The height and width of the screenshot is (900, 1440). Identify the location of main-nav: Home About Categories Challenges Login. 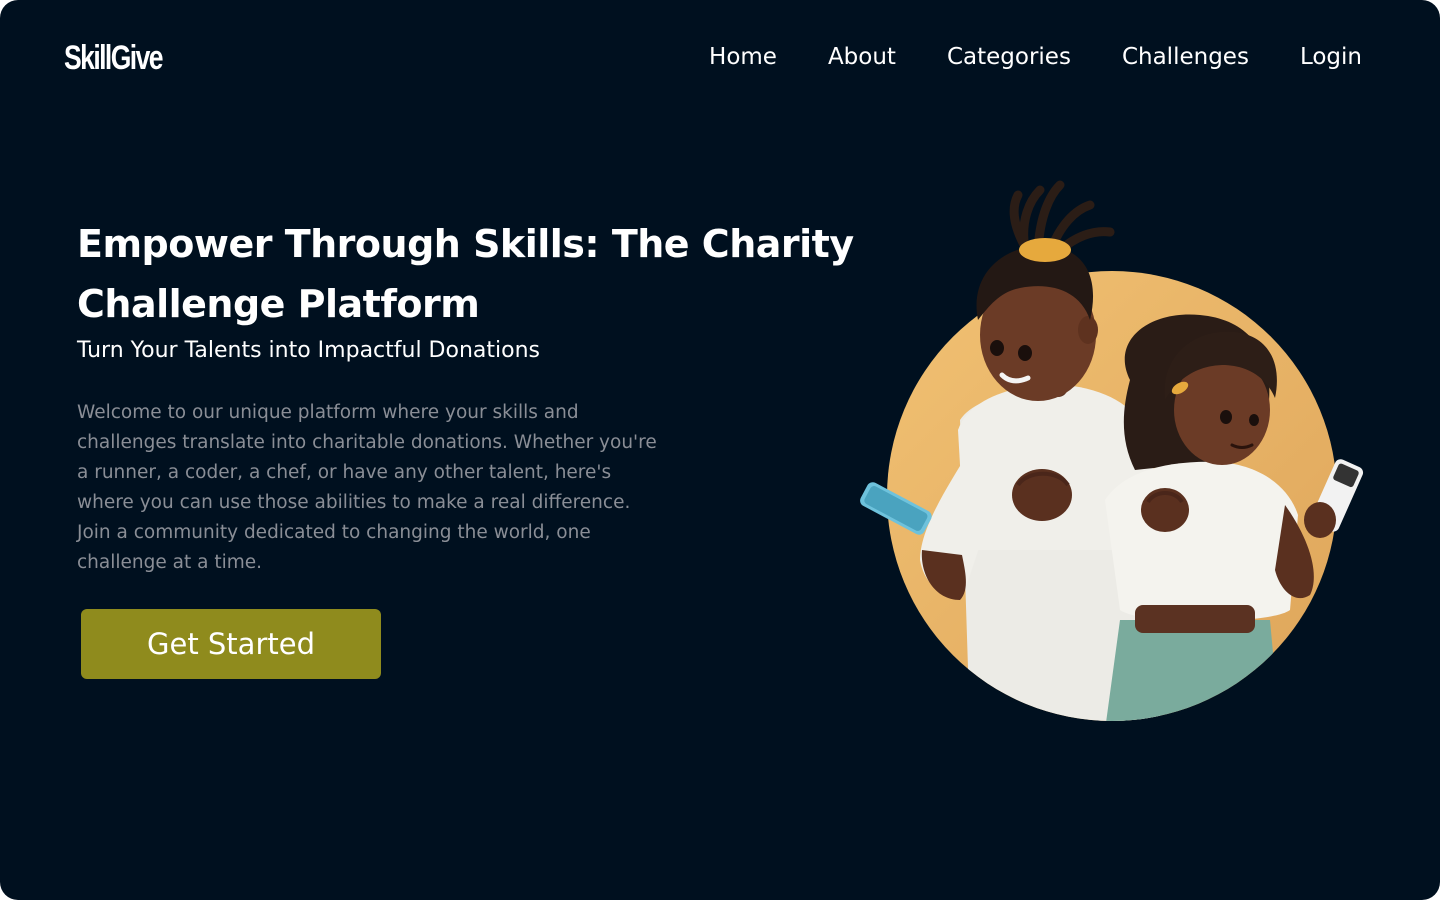
(1035, 57).